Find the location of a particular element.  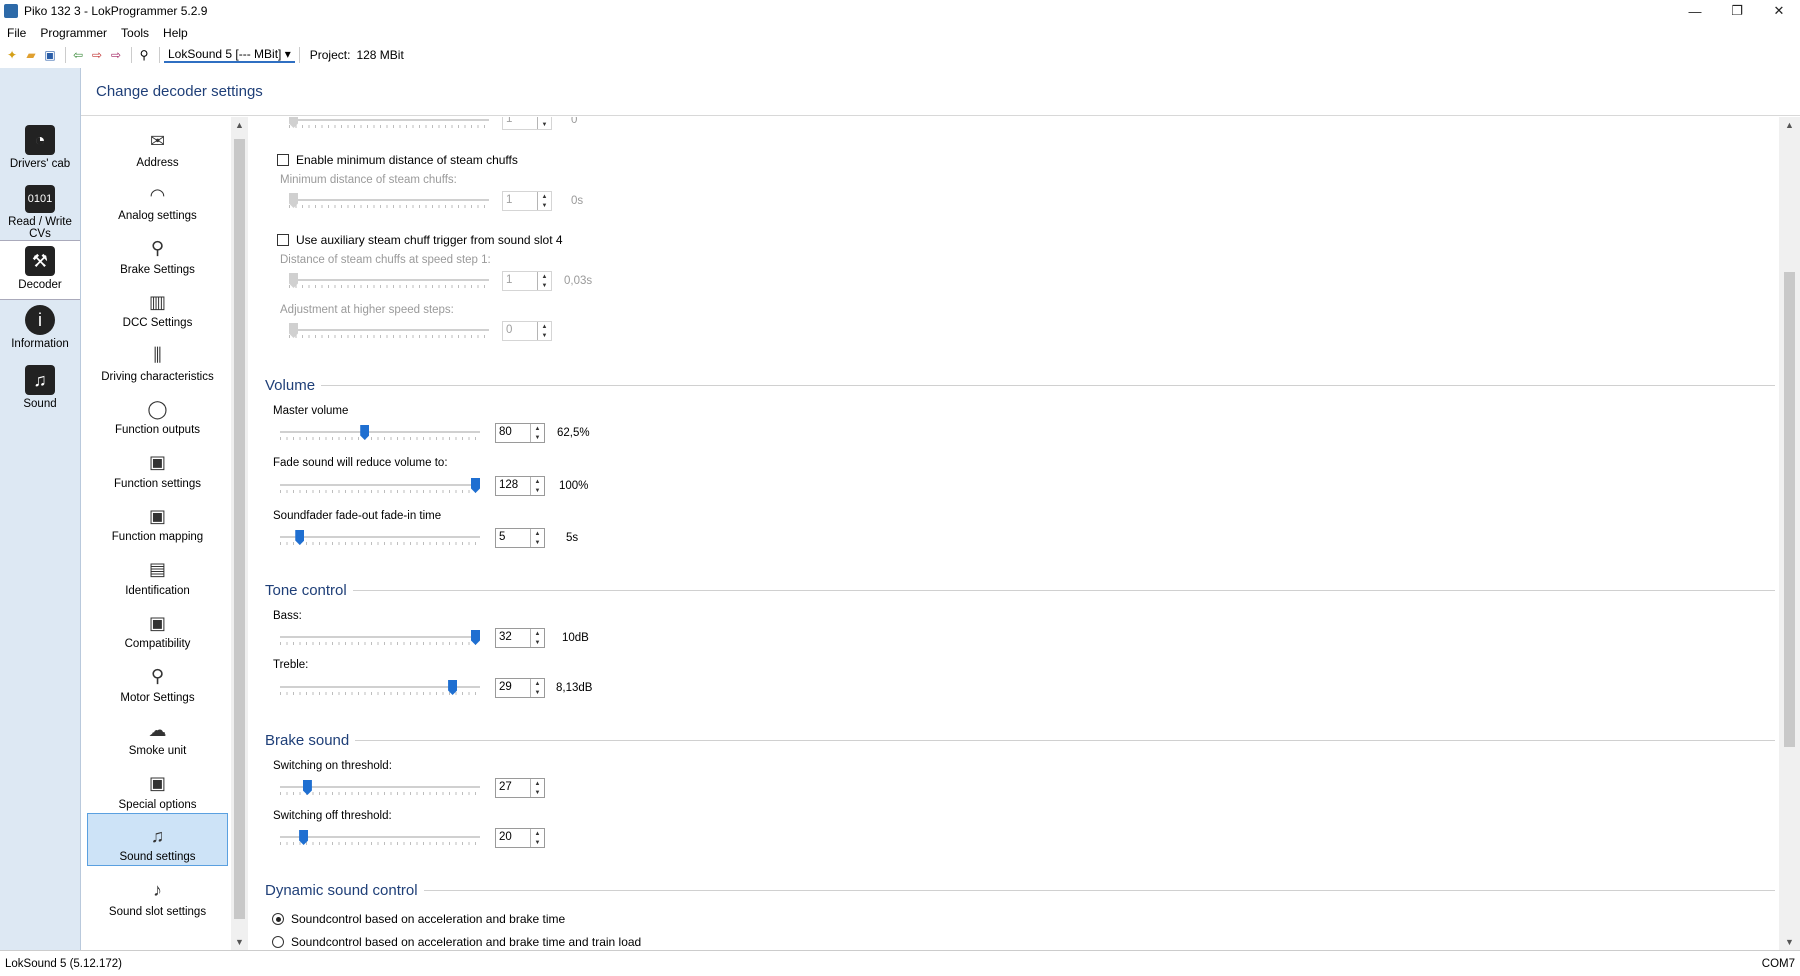

minimize-button: — is located at coordinates (1695, 11).